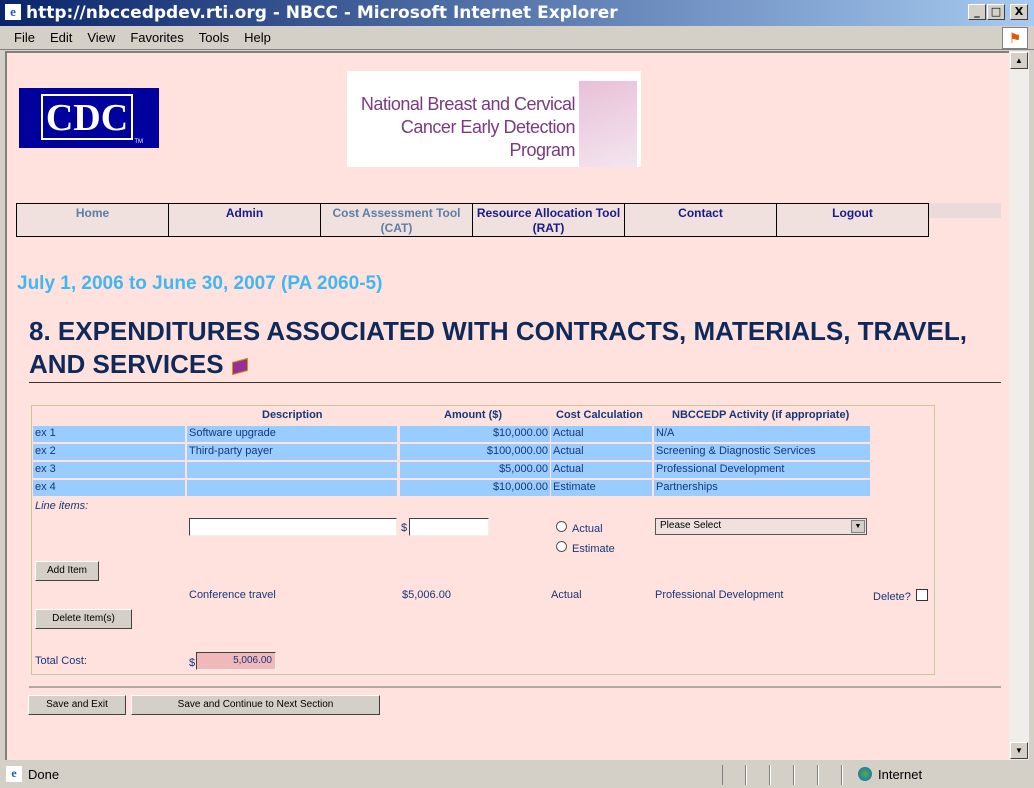  What do you see at coordinates (566, 595) in the screenshot?
I see `item-calc: Actual` at bounding box center [566, 595].